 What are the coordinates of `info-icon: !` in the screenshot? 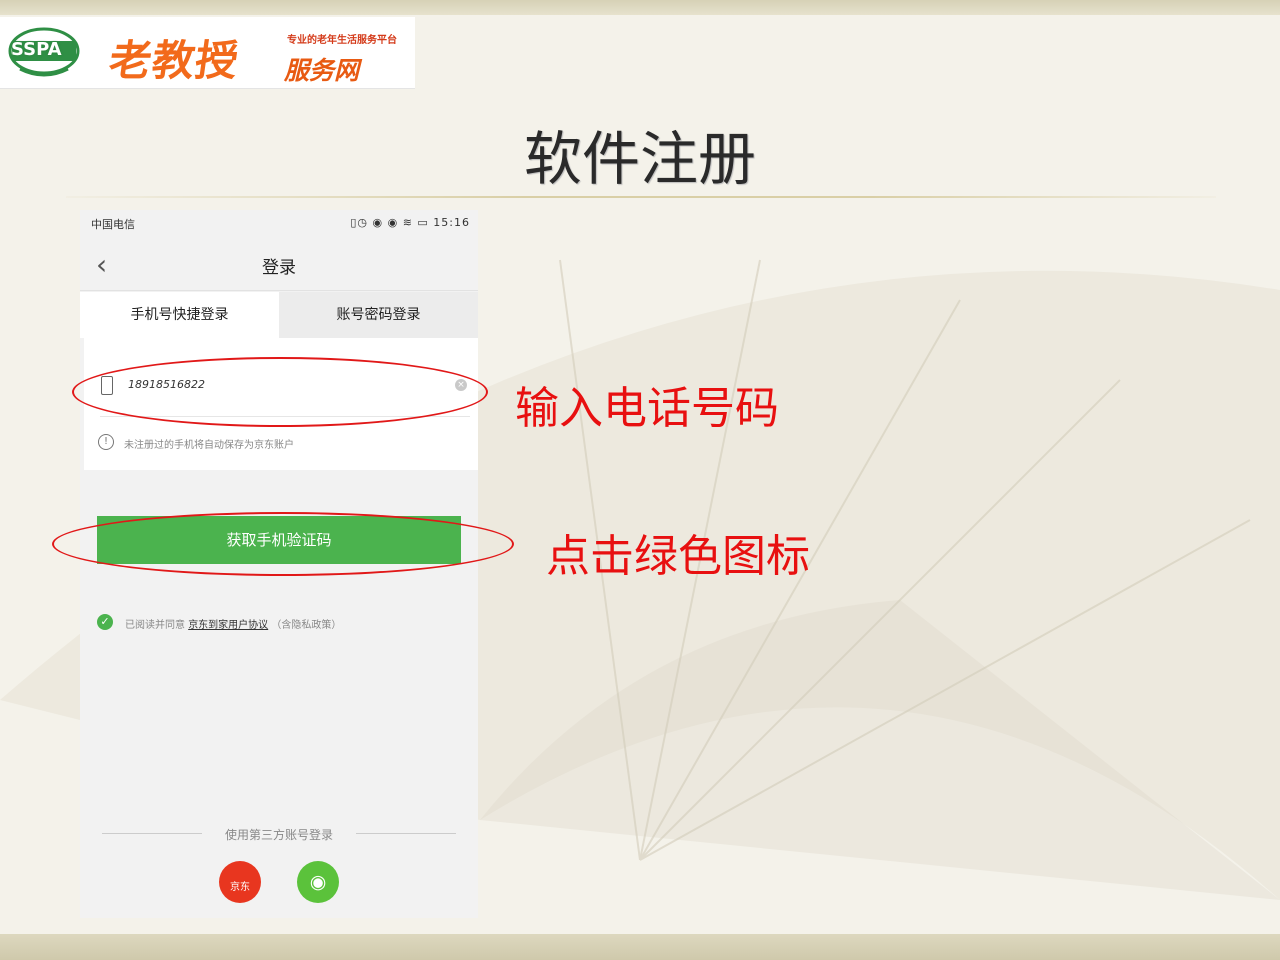 It's located at (106, 442).